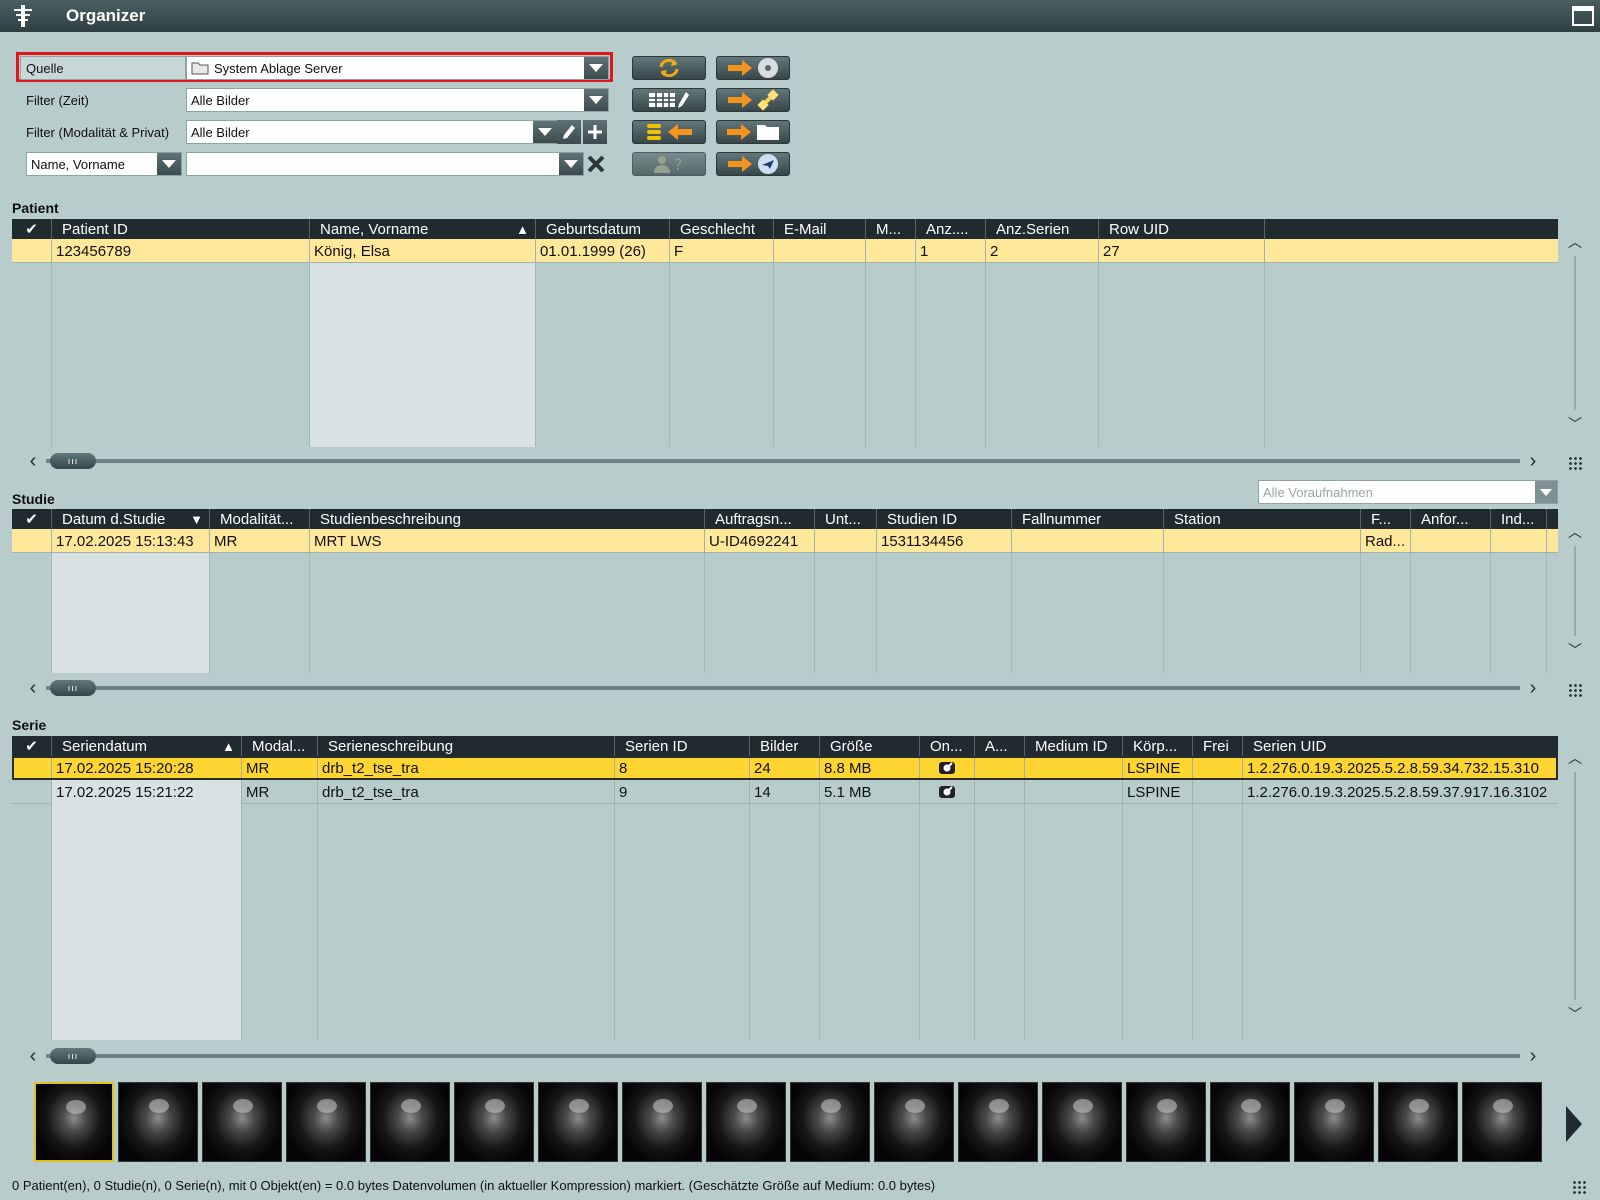  Describe the element at coordinates (669, 164) in the screenshot. I see `user-query-button: ?` at that location.